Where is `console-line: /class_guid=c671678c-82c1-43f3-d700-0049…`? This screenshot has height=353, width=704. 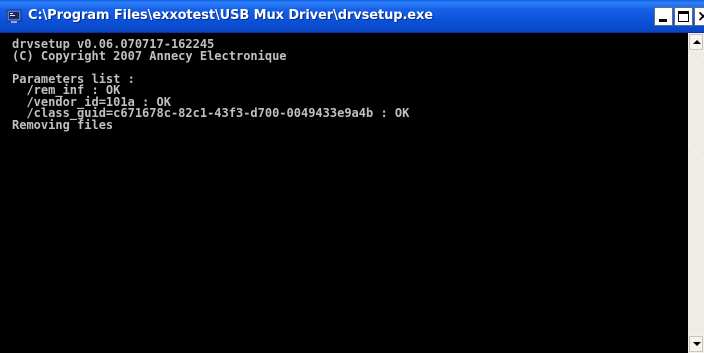 console-line: /class_guid=c671678c-82c1-43f3-d700-0049… is located at coordinates (211, 113).